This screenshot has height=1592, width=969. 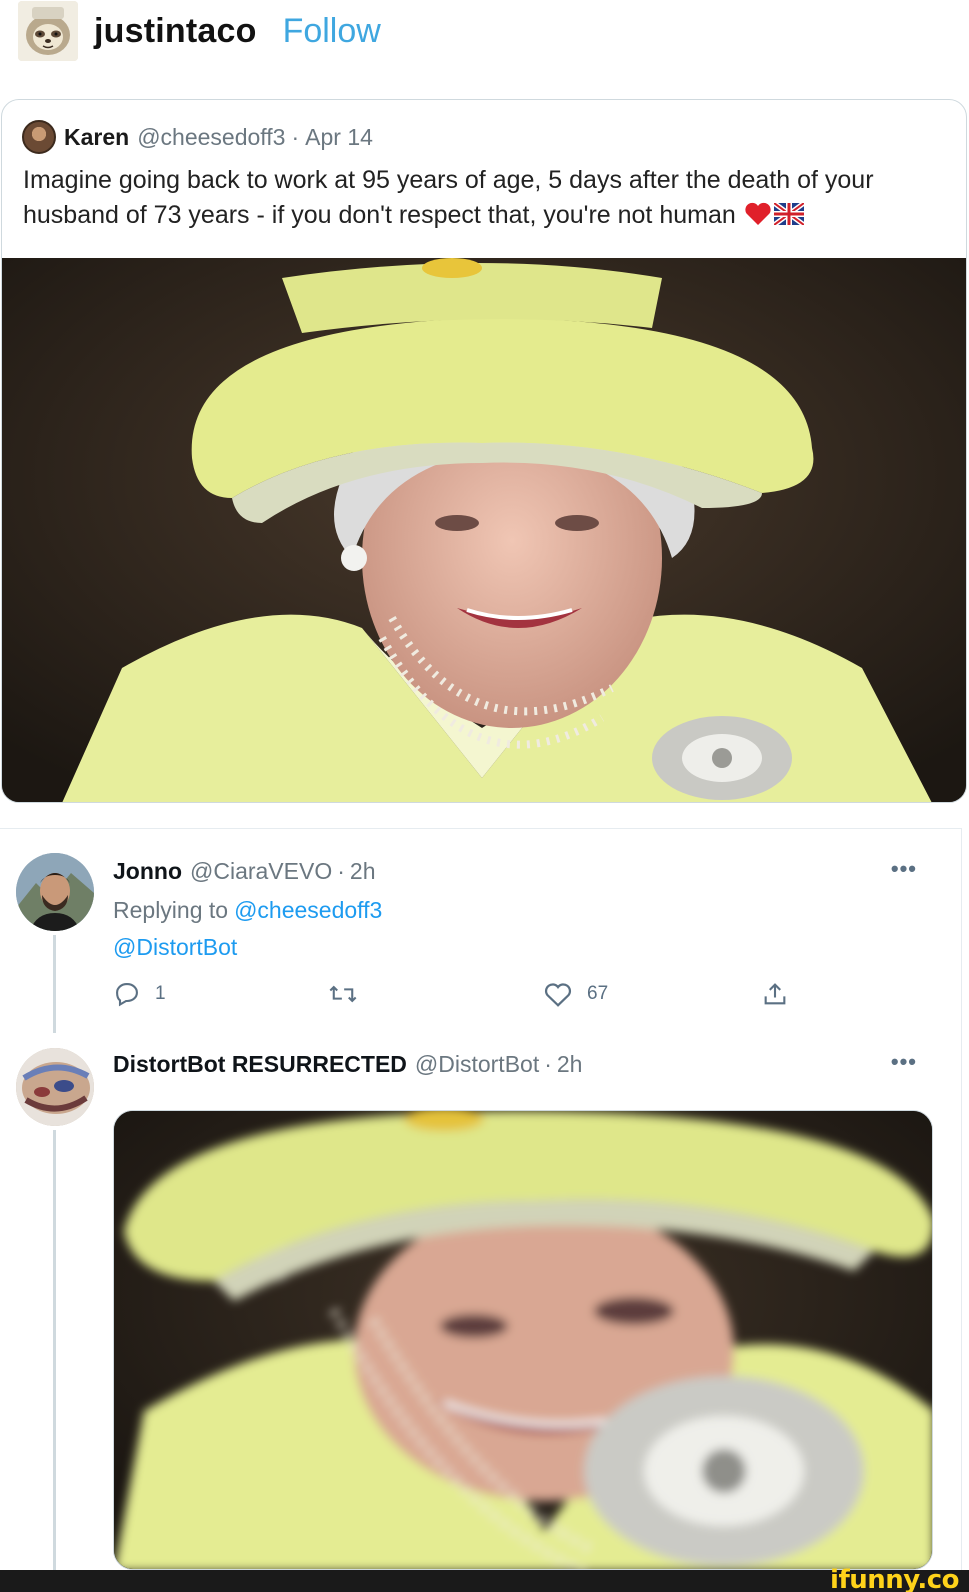 I want to click on thread-connector-line, so click(x=54, y=984).